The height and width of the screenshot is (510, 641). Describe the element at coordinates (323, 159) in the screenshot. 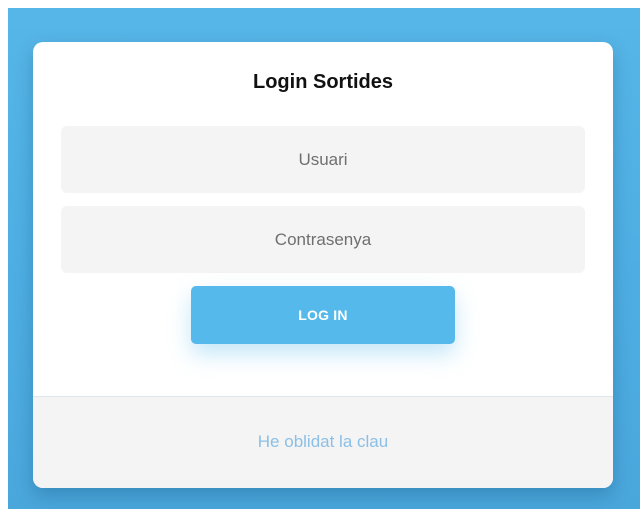

I see `username-input` at that location.